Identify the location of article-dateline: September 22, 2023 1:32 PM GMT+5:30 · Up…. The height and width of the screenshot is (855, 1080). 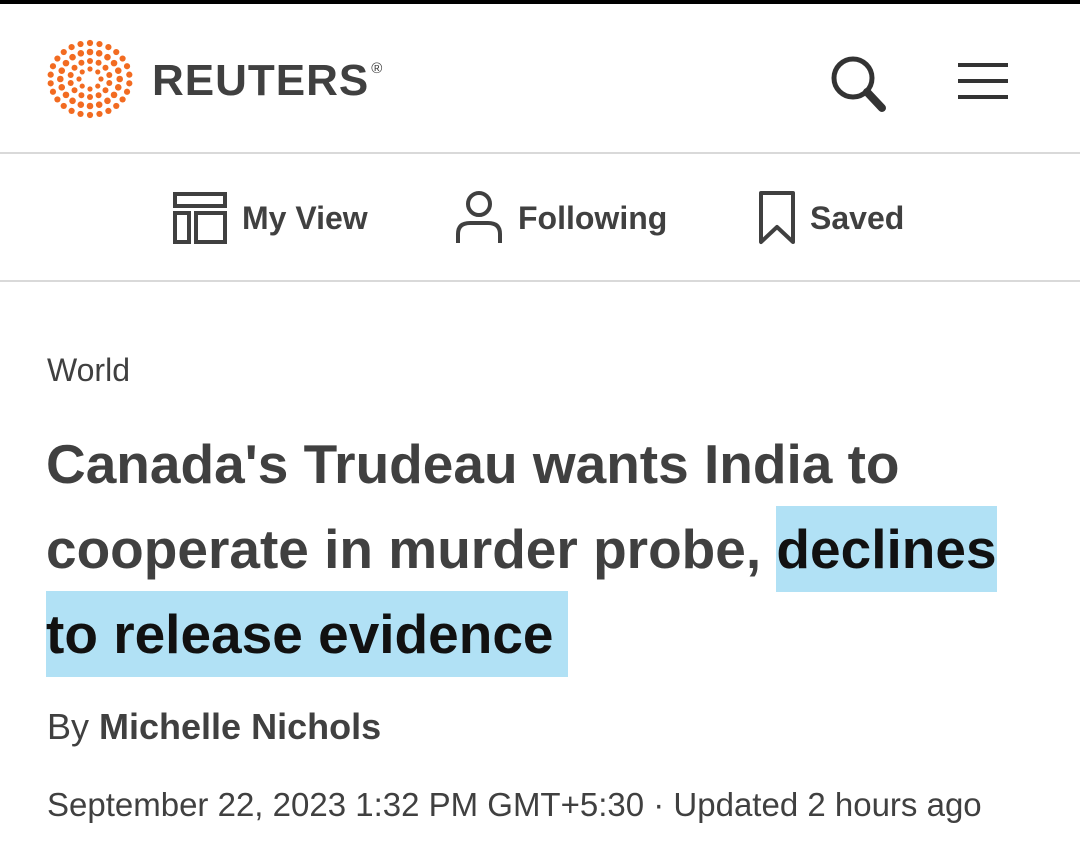
(514, 804).